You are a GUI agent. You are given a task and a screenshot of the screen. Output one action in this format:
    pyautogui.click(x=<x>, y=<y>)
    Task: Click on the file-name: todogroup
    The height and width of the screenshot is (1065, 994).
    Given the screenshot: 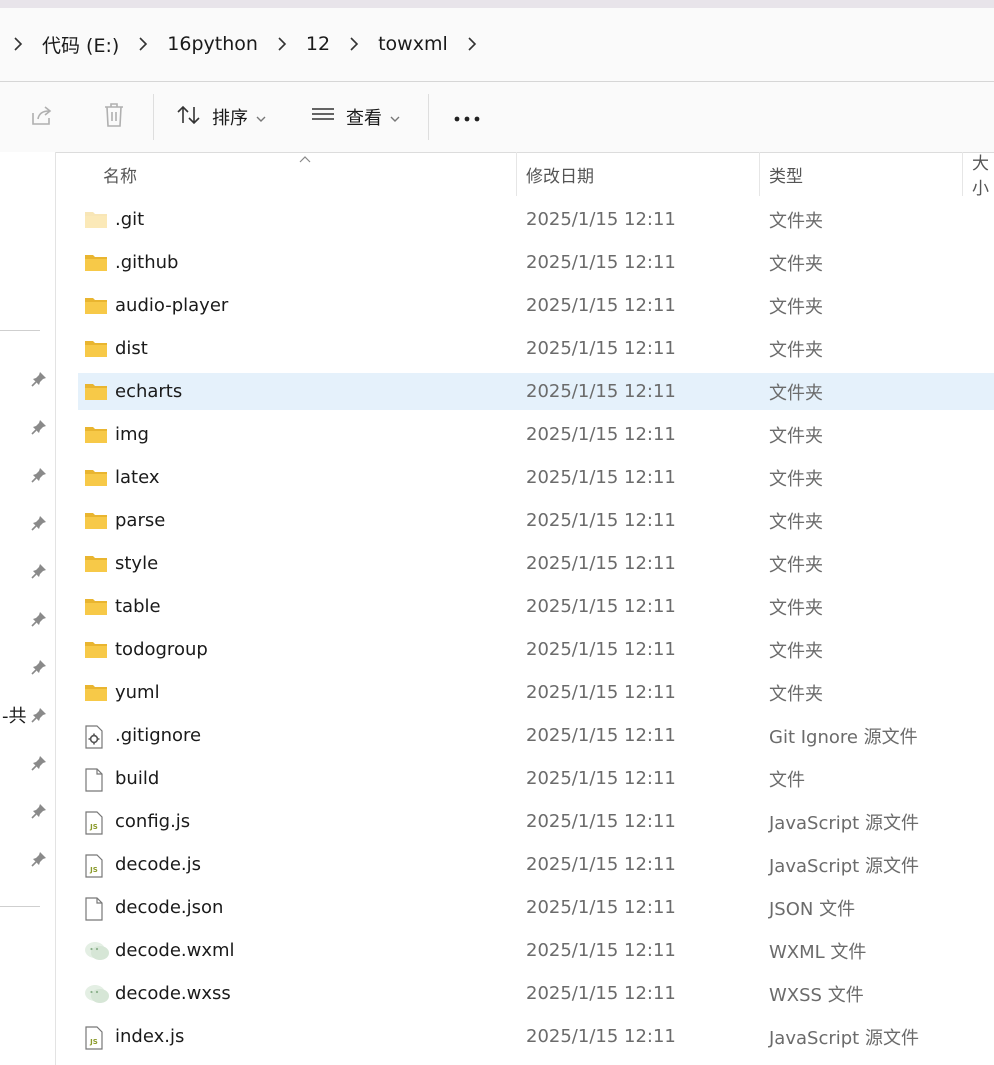 What is the action you would take?
    pyautogui.click(x=161, y=649)
    